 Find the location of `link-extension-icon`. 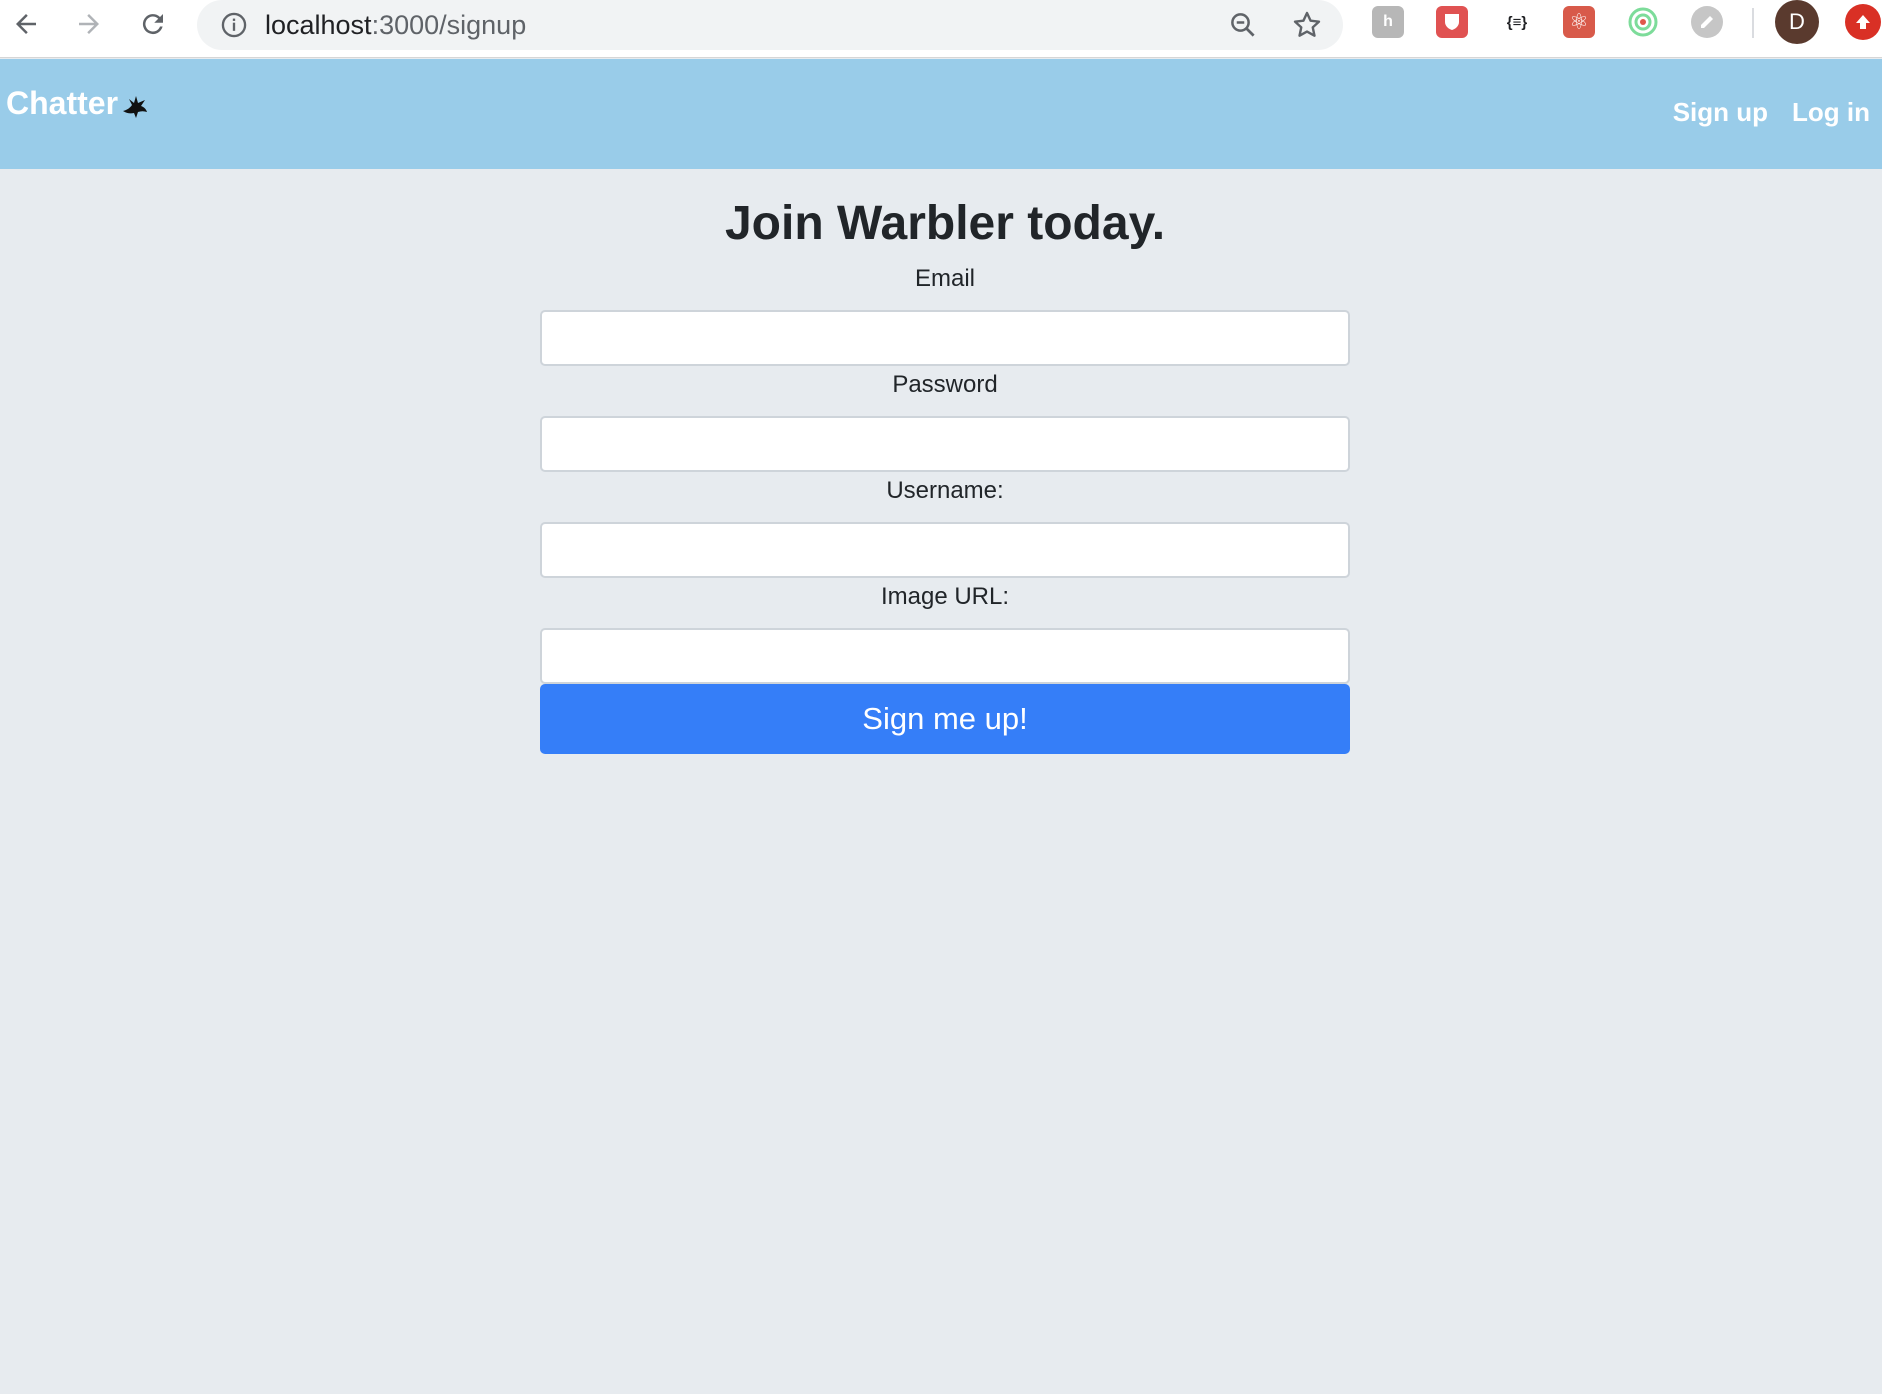

link-extension-icon is located at coordinates (1707, 22).